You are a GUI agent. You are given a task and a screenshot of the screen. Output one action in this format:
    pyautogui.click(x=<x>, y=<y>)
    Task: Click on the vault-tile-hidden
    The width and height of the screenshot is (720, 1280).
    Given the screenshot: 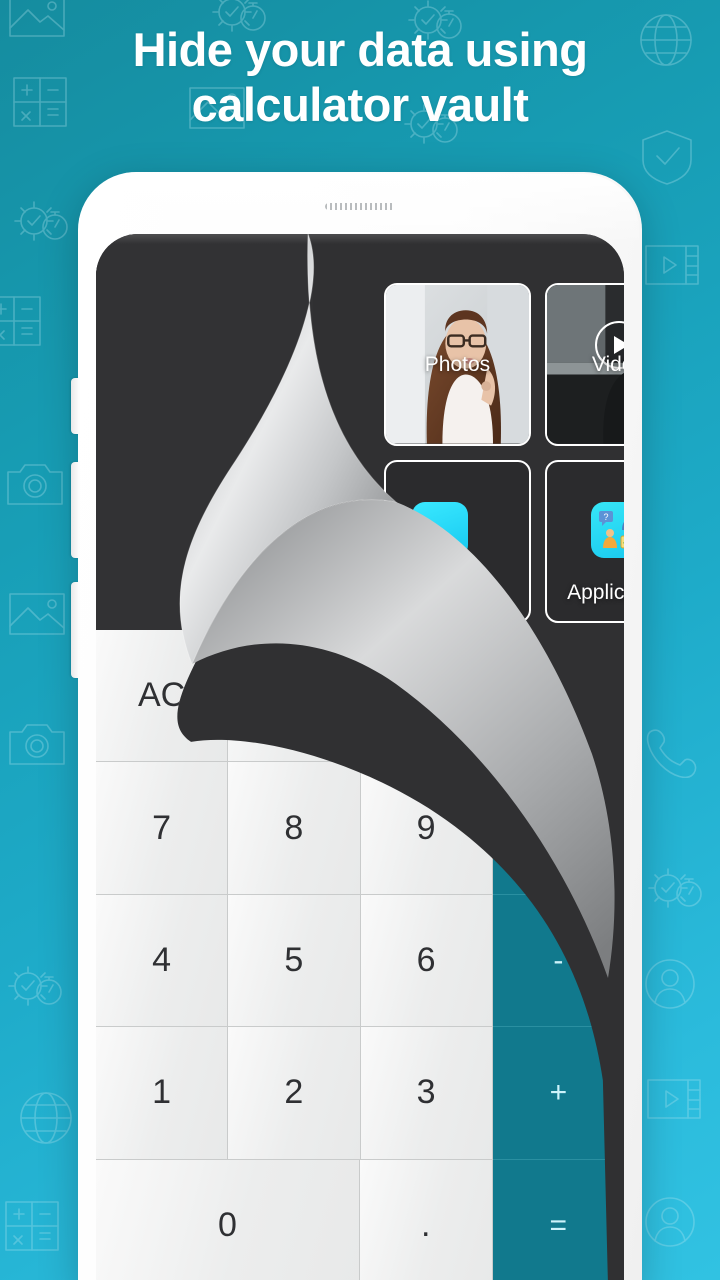 What is the action you would take?
    pyautogui.click(x=457, y=541)
    